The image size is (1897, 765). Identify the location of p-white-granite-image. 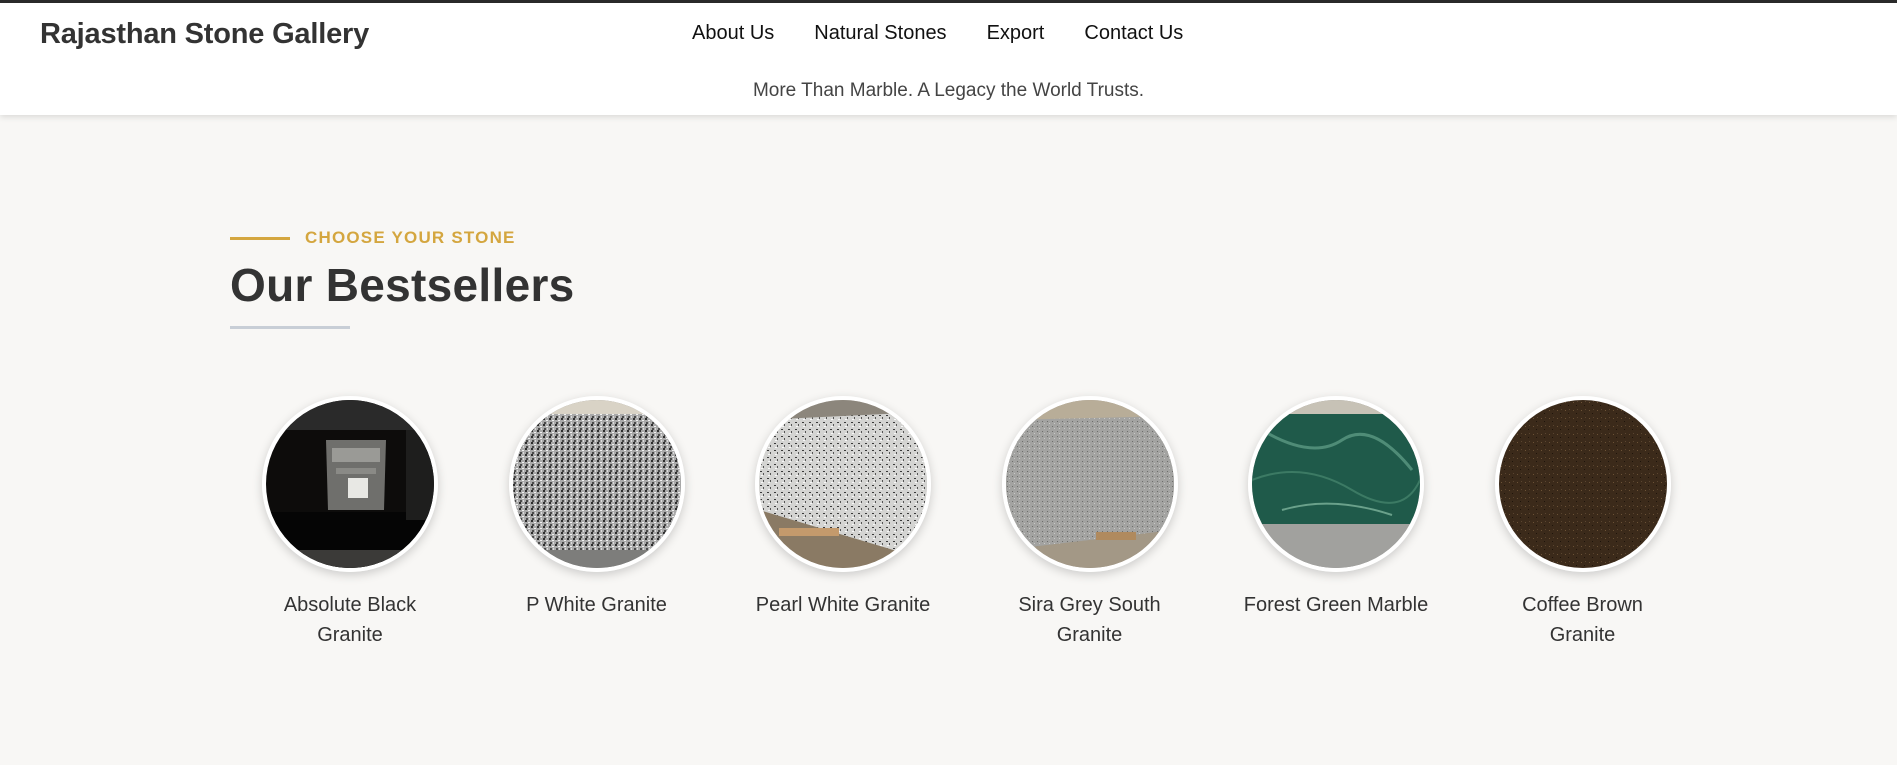
(596, 484).